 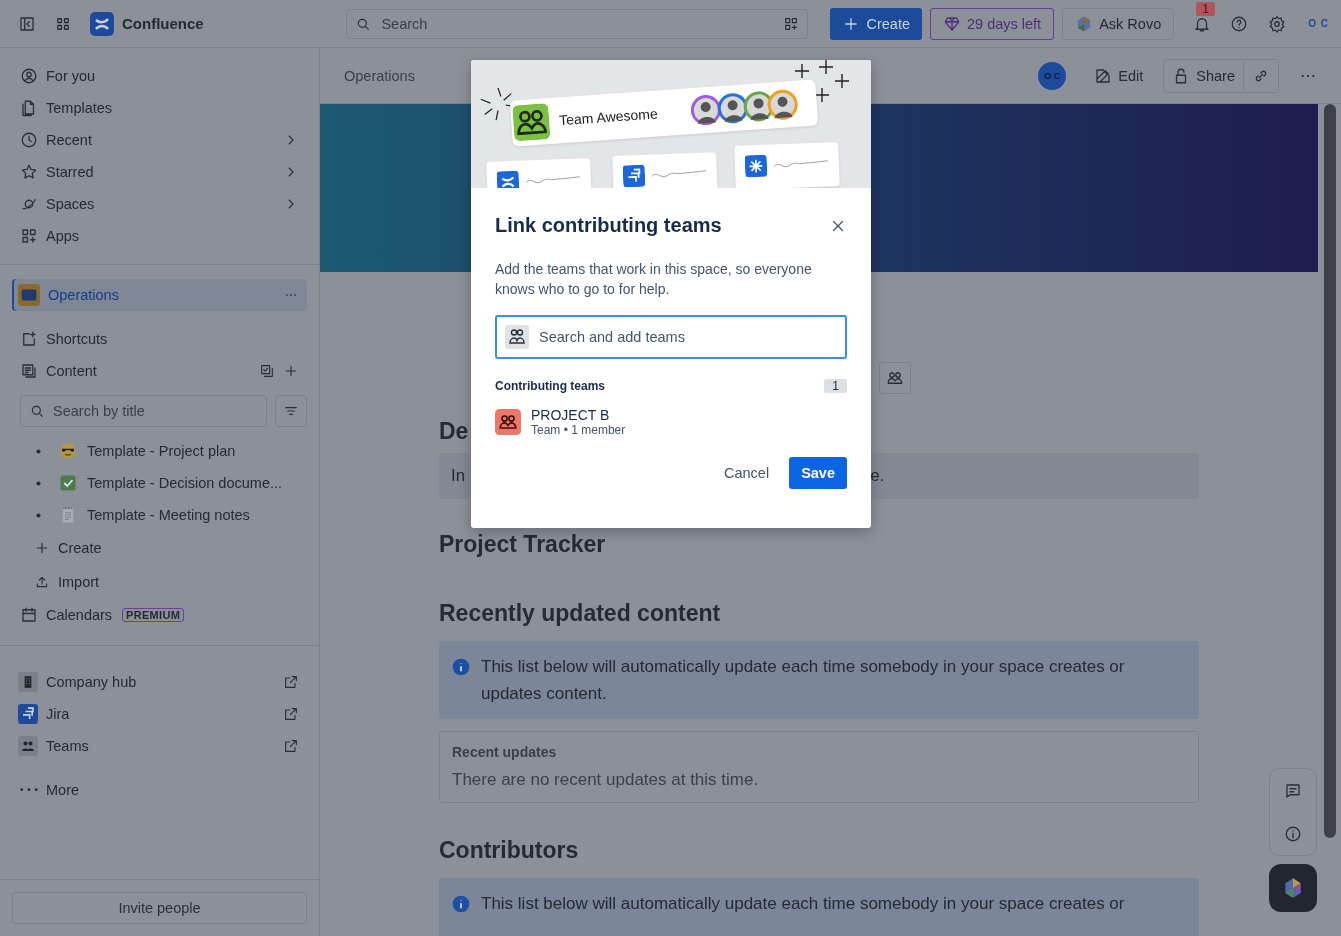 What do you see at coordinates (454, 431) in the screenshot?
I see `section-heading: De` at bounding box center [454, 431].